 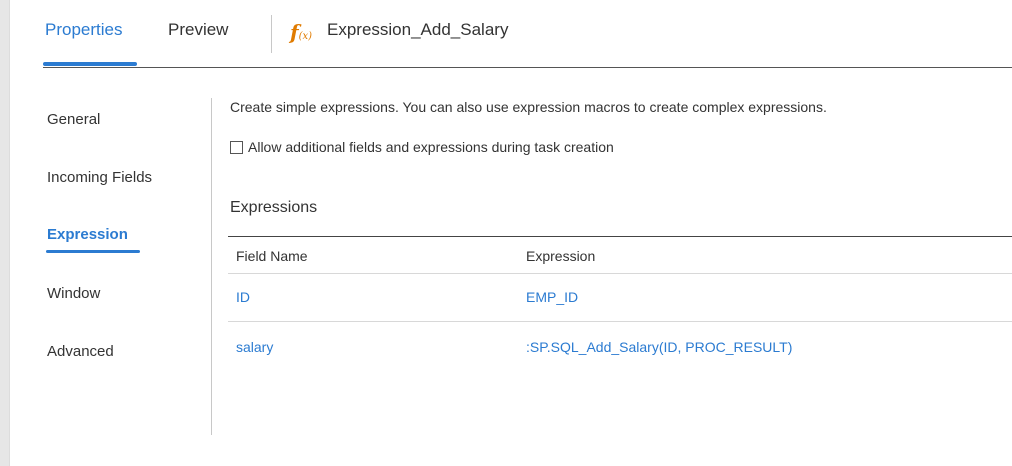 I want to click on tab-preview: Preview, so click(x=198, y=30).